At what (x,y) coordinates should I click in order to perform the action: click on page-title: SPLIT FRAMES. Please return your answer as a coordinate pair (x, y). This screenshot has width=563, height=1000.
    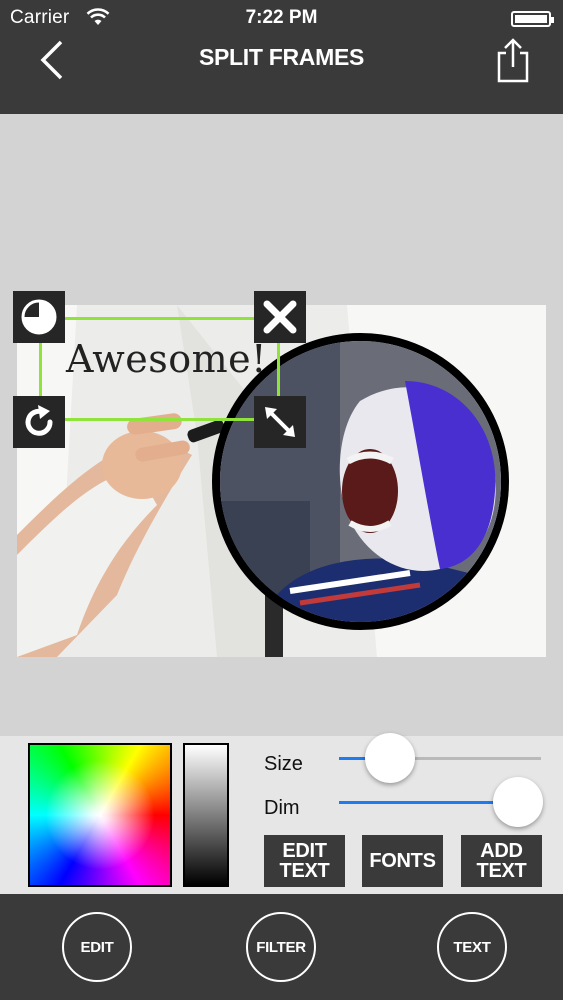
    Looking at the image, I should click on (281, 57).